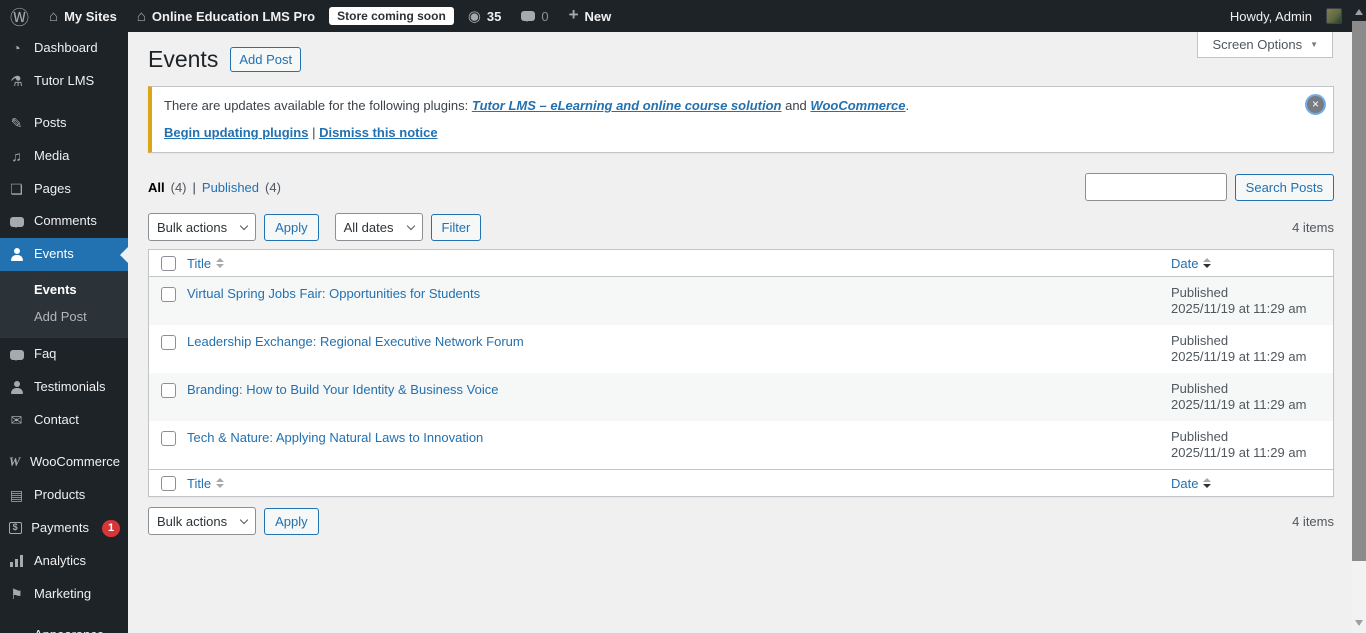 The height and width of the screenshot is (633, 1366). What do you see at coordinates (206, 483) in the screenshot?
I see `column-footer-title: Title` at bounding box center [206, 483].